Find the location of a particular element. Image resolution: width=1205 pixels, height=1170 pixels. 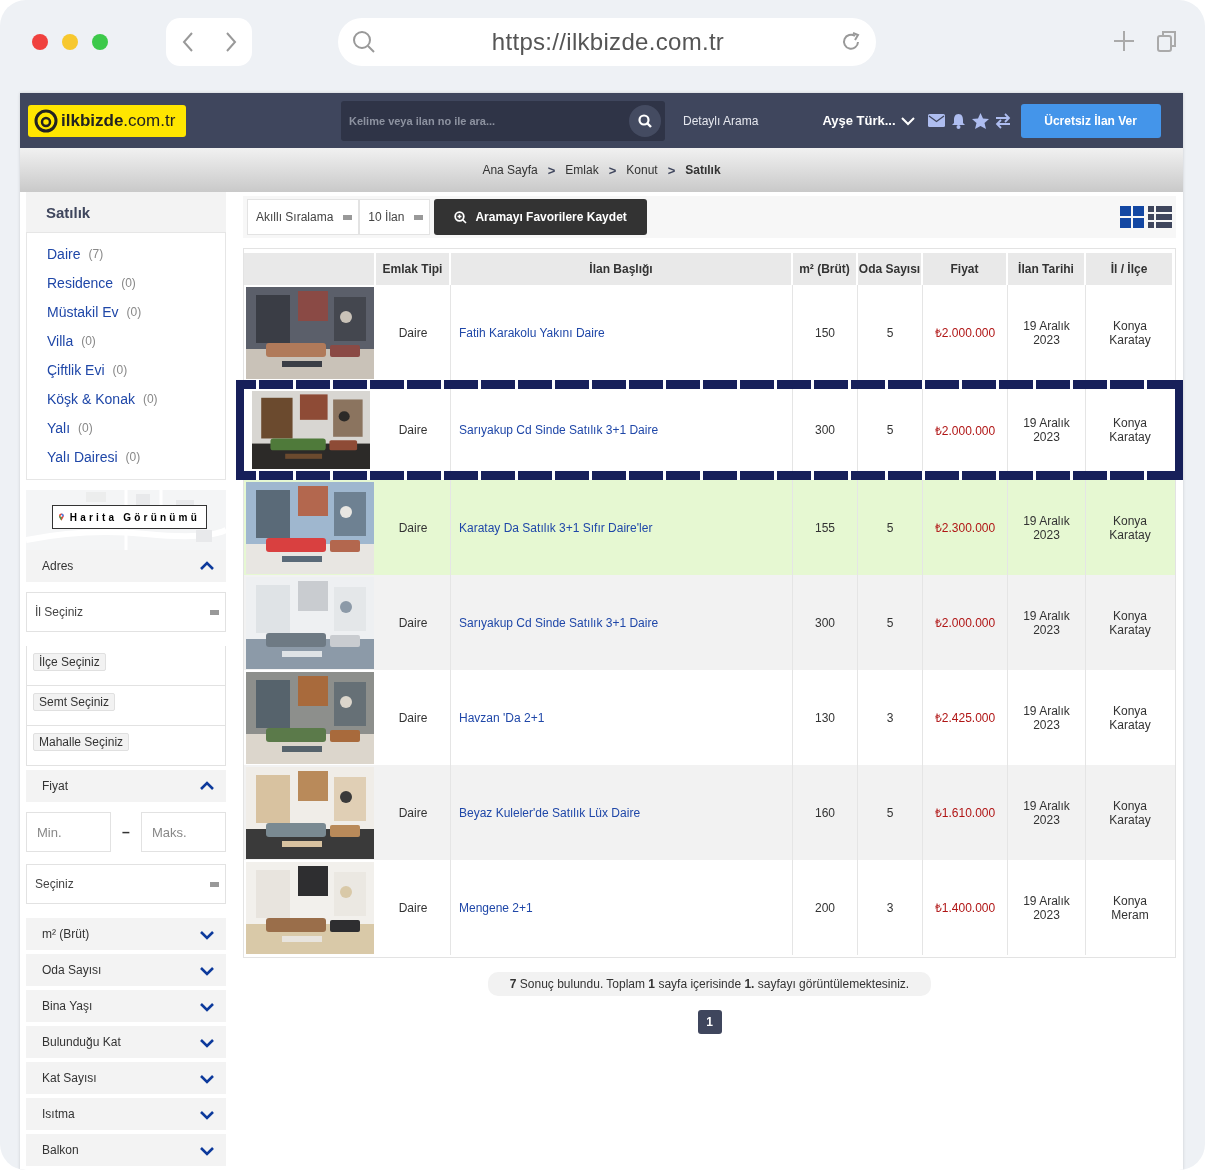

bell-icon is located at coordinates (958, 120).